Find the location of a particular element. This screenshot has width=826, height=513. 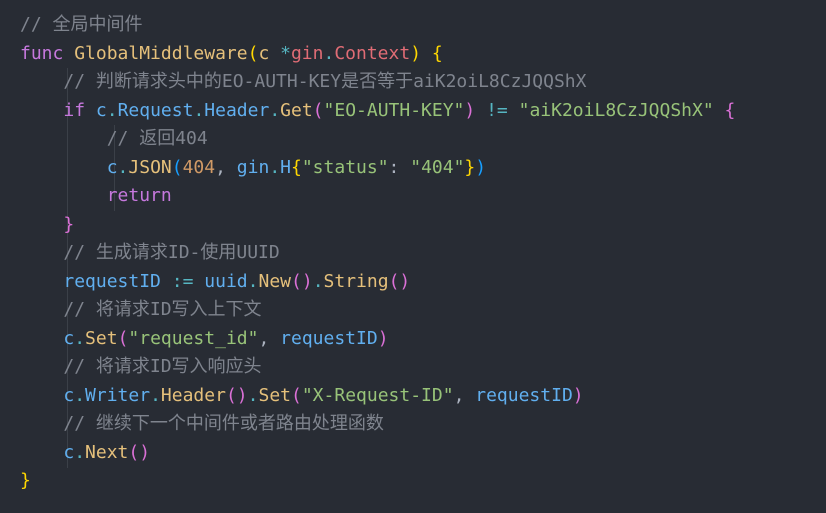

code-line: // 继续下一个中间件或者路由处理函数 is located at coordinates (202, 424).